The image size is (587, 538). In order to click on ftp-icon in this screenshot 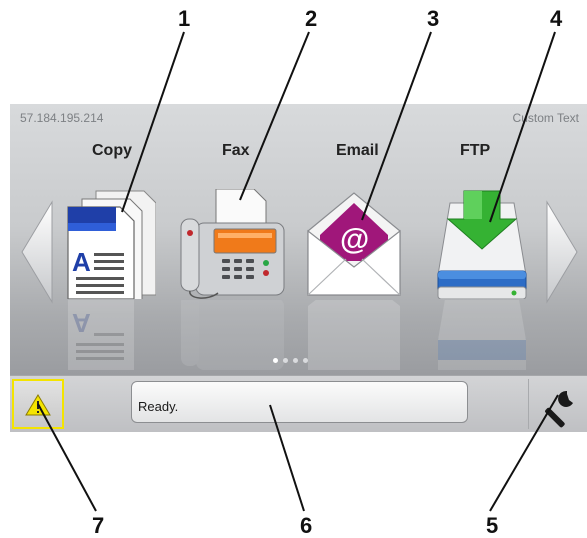, I will do `click(482, 245)`.